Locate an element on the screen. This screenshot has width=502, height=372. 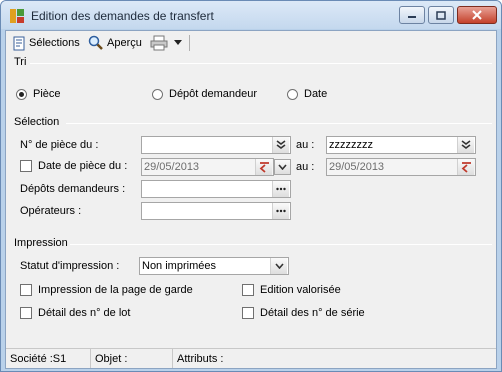
selections-label: Sélections is located at coordinates (54, 43).